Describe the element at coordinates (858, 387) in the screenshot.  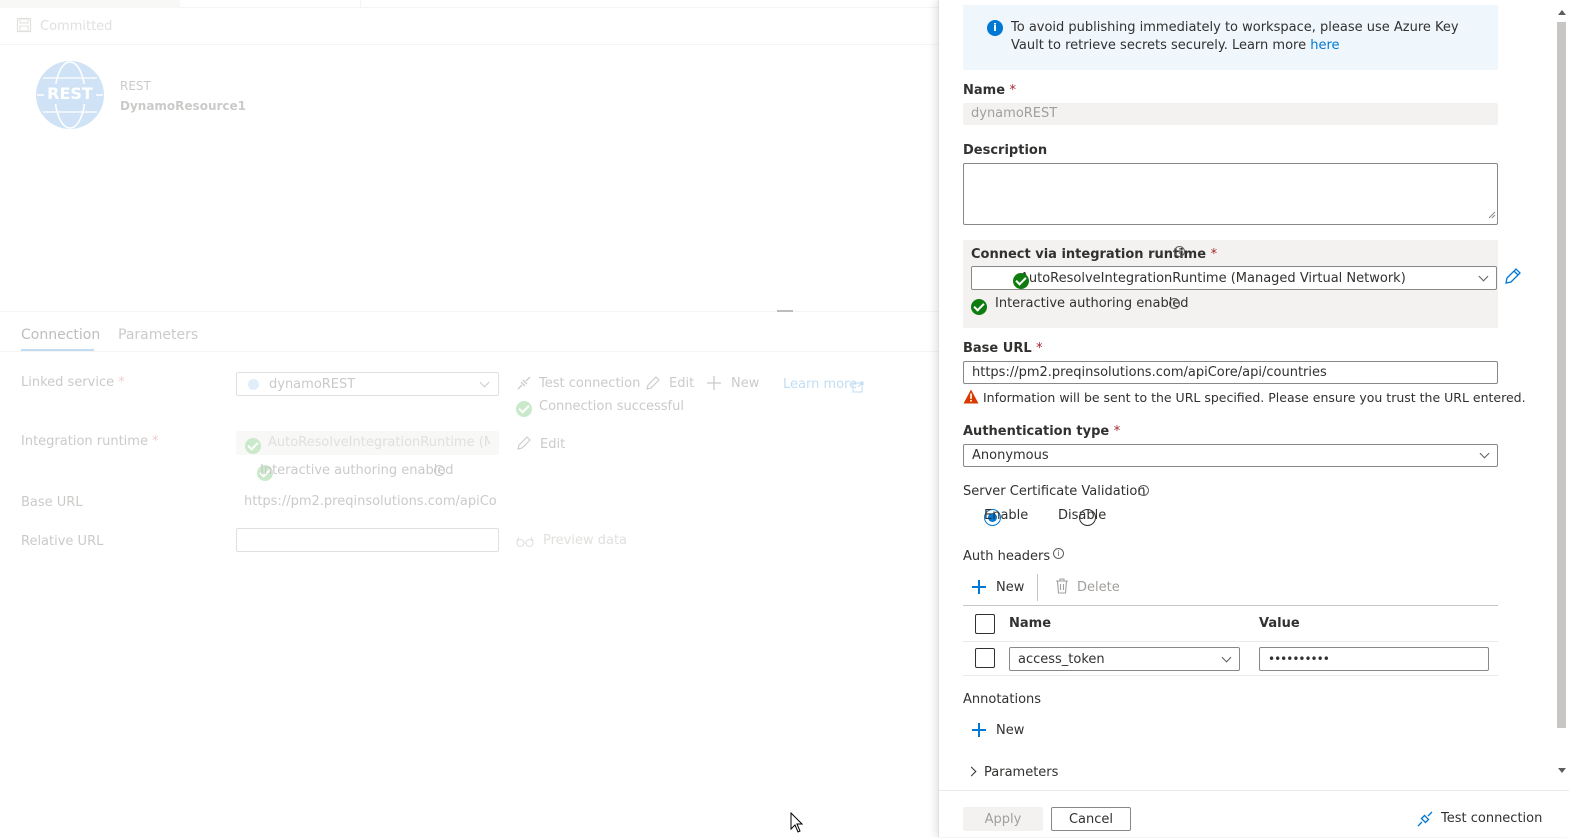
I see `external-link-icon` at that location.